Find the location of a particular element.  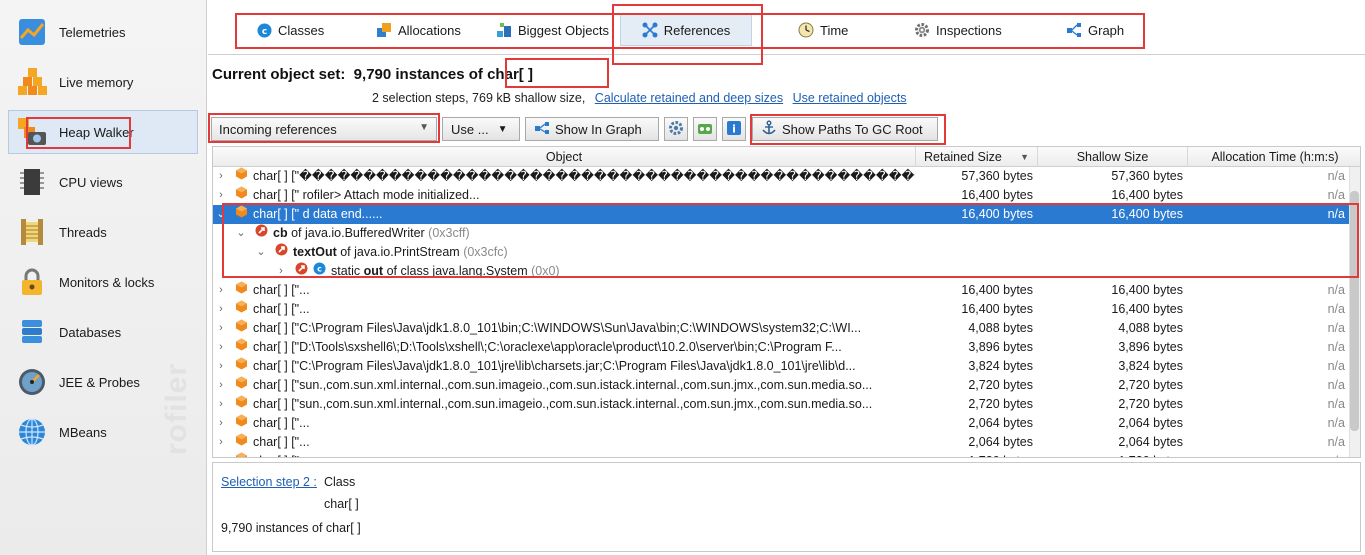

anchor-icon is located at coordinates (769, 129).